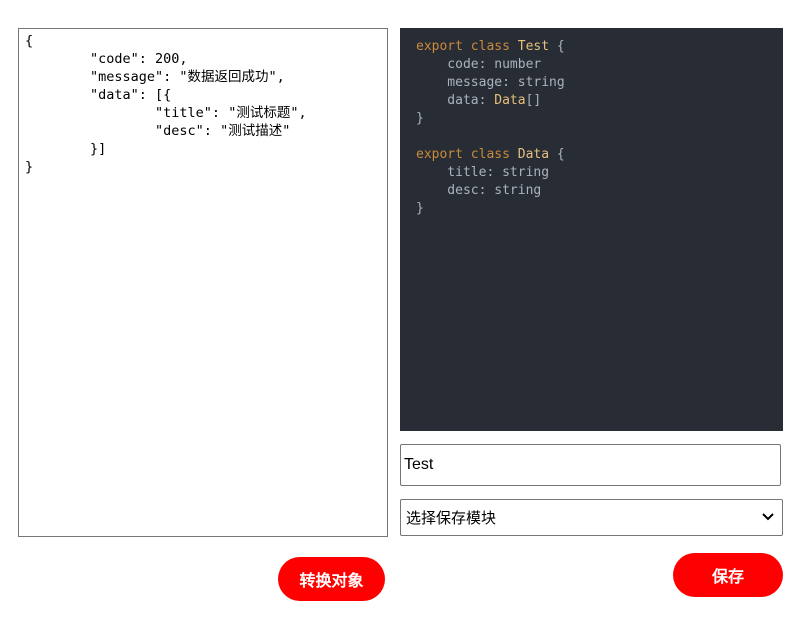  What do you see at coordinates (590, 465) in the screenshot?
I see `class-name-input` at bounding box center [590, 465].